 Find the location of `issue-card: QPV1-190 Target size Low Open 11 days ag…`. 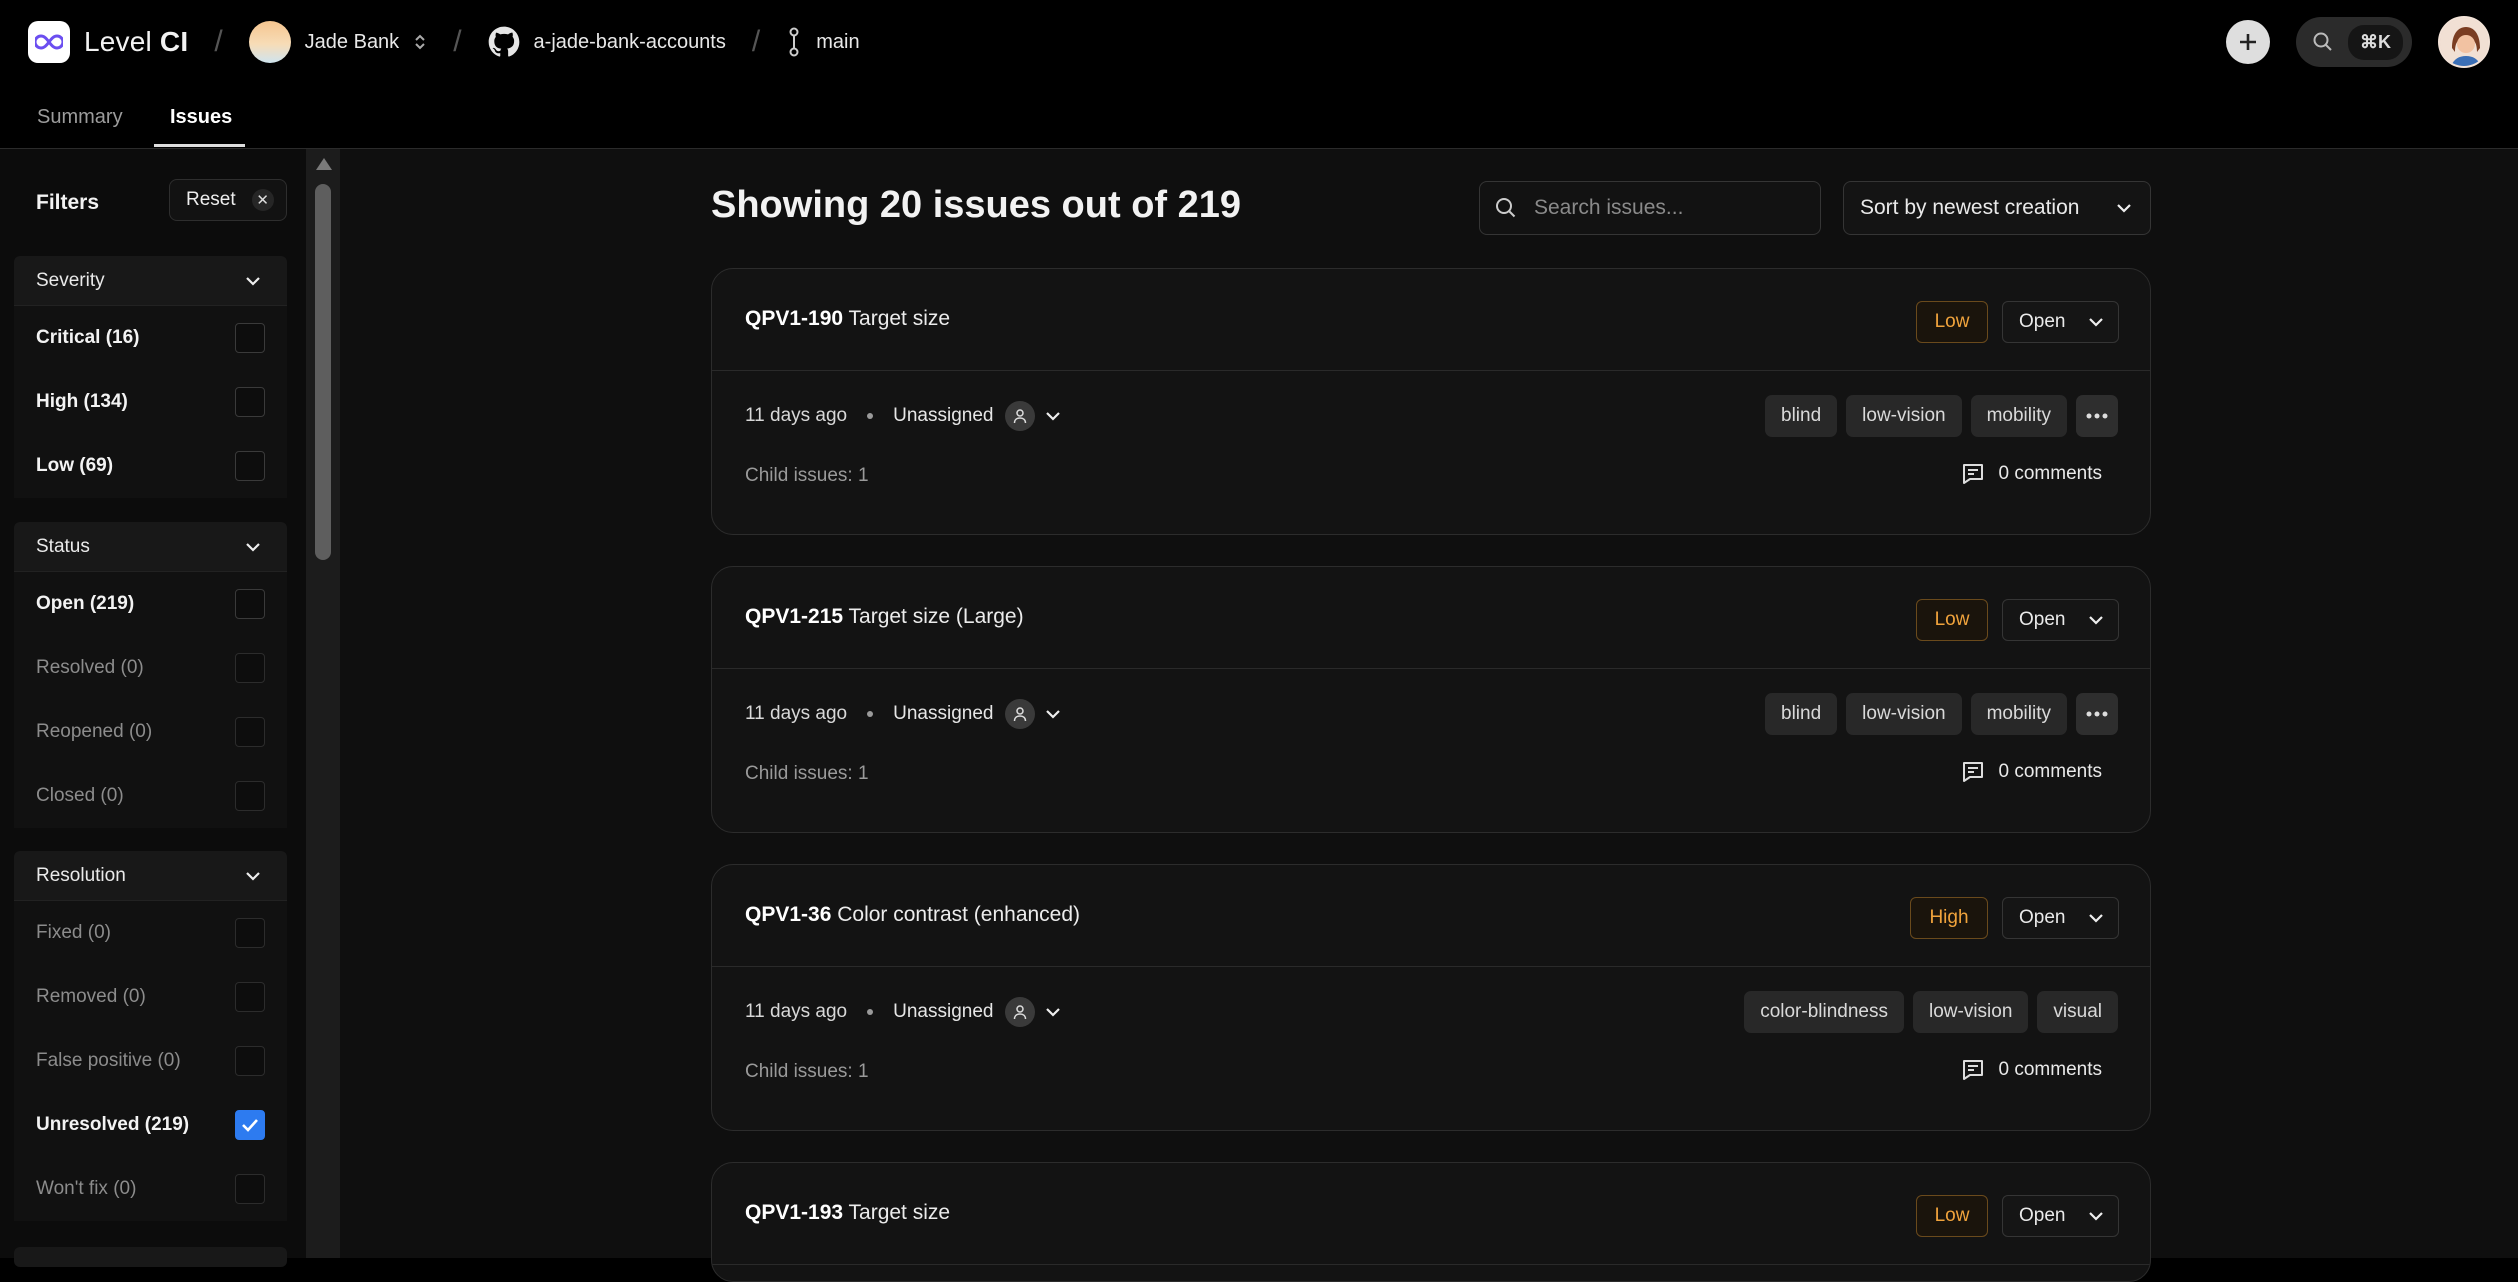

issue-card: QPV1-190 Target size Low Open 11 days ag… is located at coordinates (1431, 401).